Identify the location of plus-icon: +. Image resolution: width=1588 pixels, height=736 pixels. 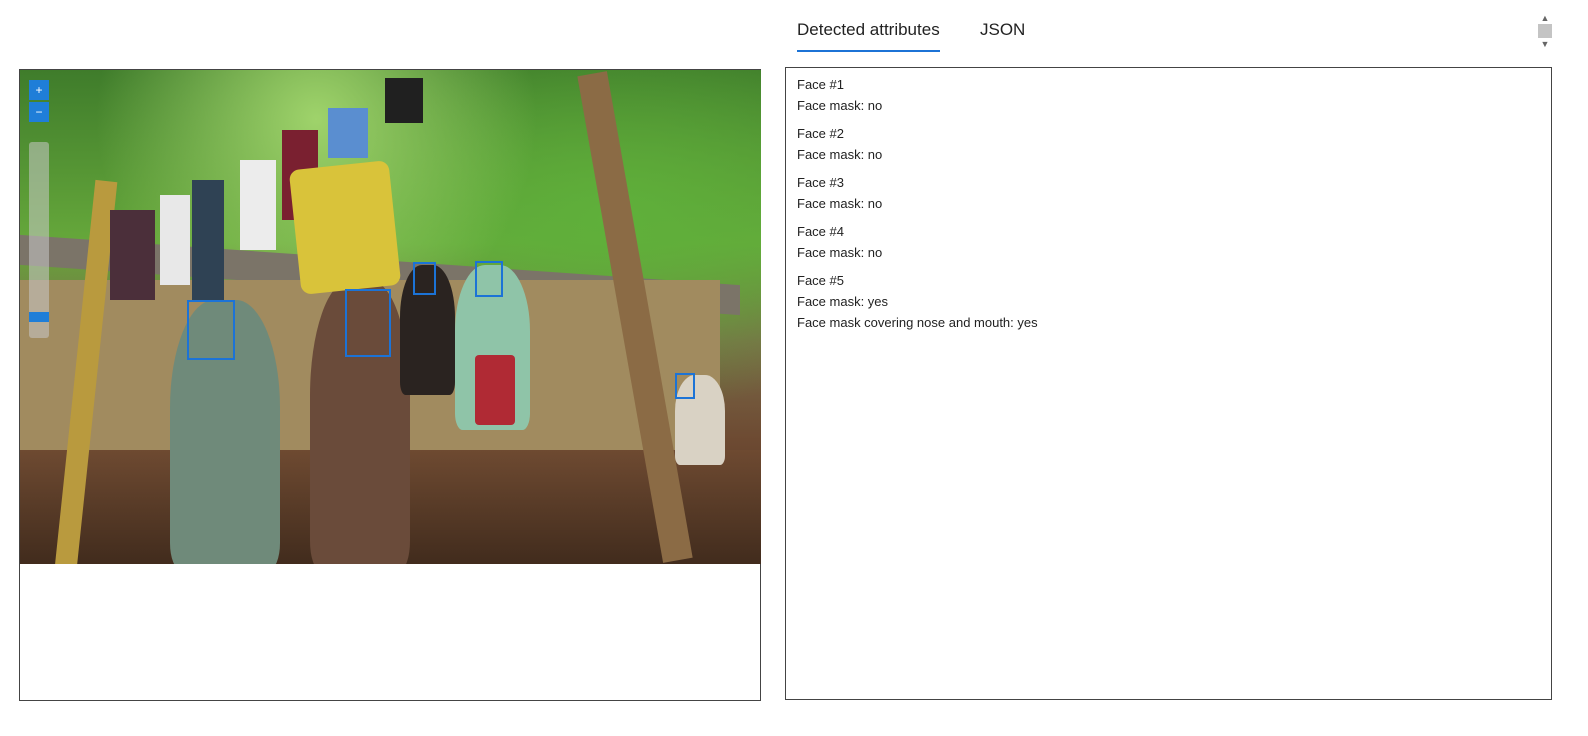
(39, 90).